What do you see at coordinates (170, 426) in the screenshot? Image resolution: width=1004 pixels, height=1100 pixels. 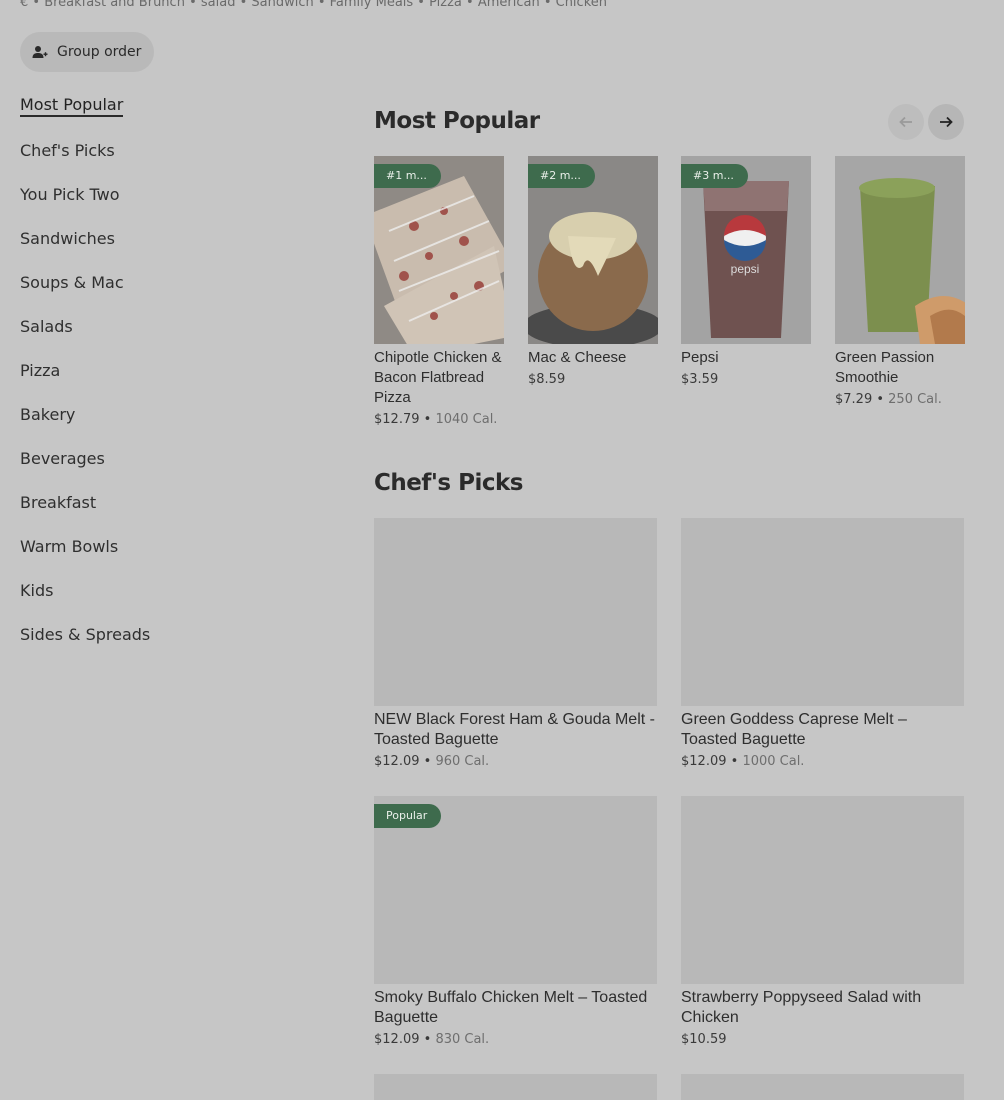 I see `sidebar-item-bakery: Bakery` at bounding box center [170, 426].